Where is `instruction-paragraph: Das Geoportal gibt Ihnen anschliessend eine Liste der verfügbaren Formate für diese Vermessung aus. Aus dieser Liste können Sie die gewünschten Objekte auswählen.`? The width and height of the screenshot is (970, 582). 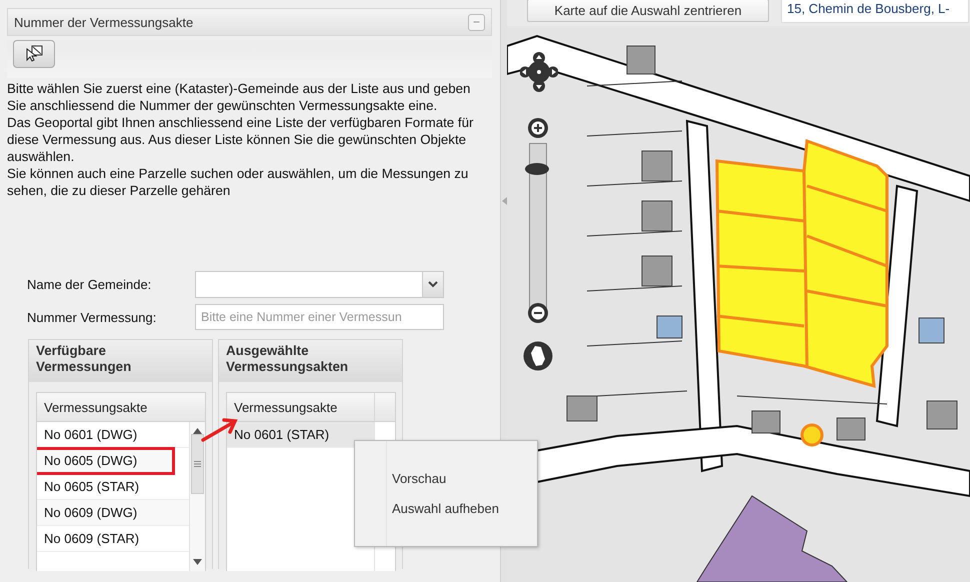 instruction-paragraph: Das Geoportal gibt Ihnen anschliessend eine Liste der verfügbaren Formate für diese Vermessung aus. Aus dieser Liste können Sie die gewünschten Objekte auswählen. is located at coordinates (240, 139).